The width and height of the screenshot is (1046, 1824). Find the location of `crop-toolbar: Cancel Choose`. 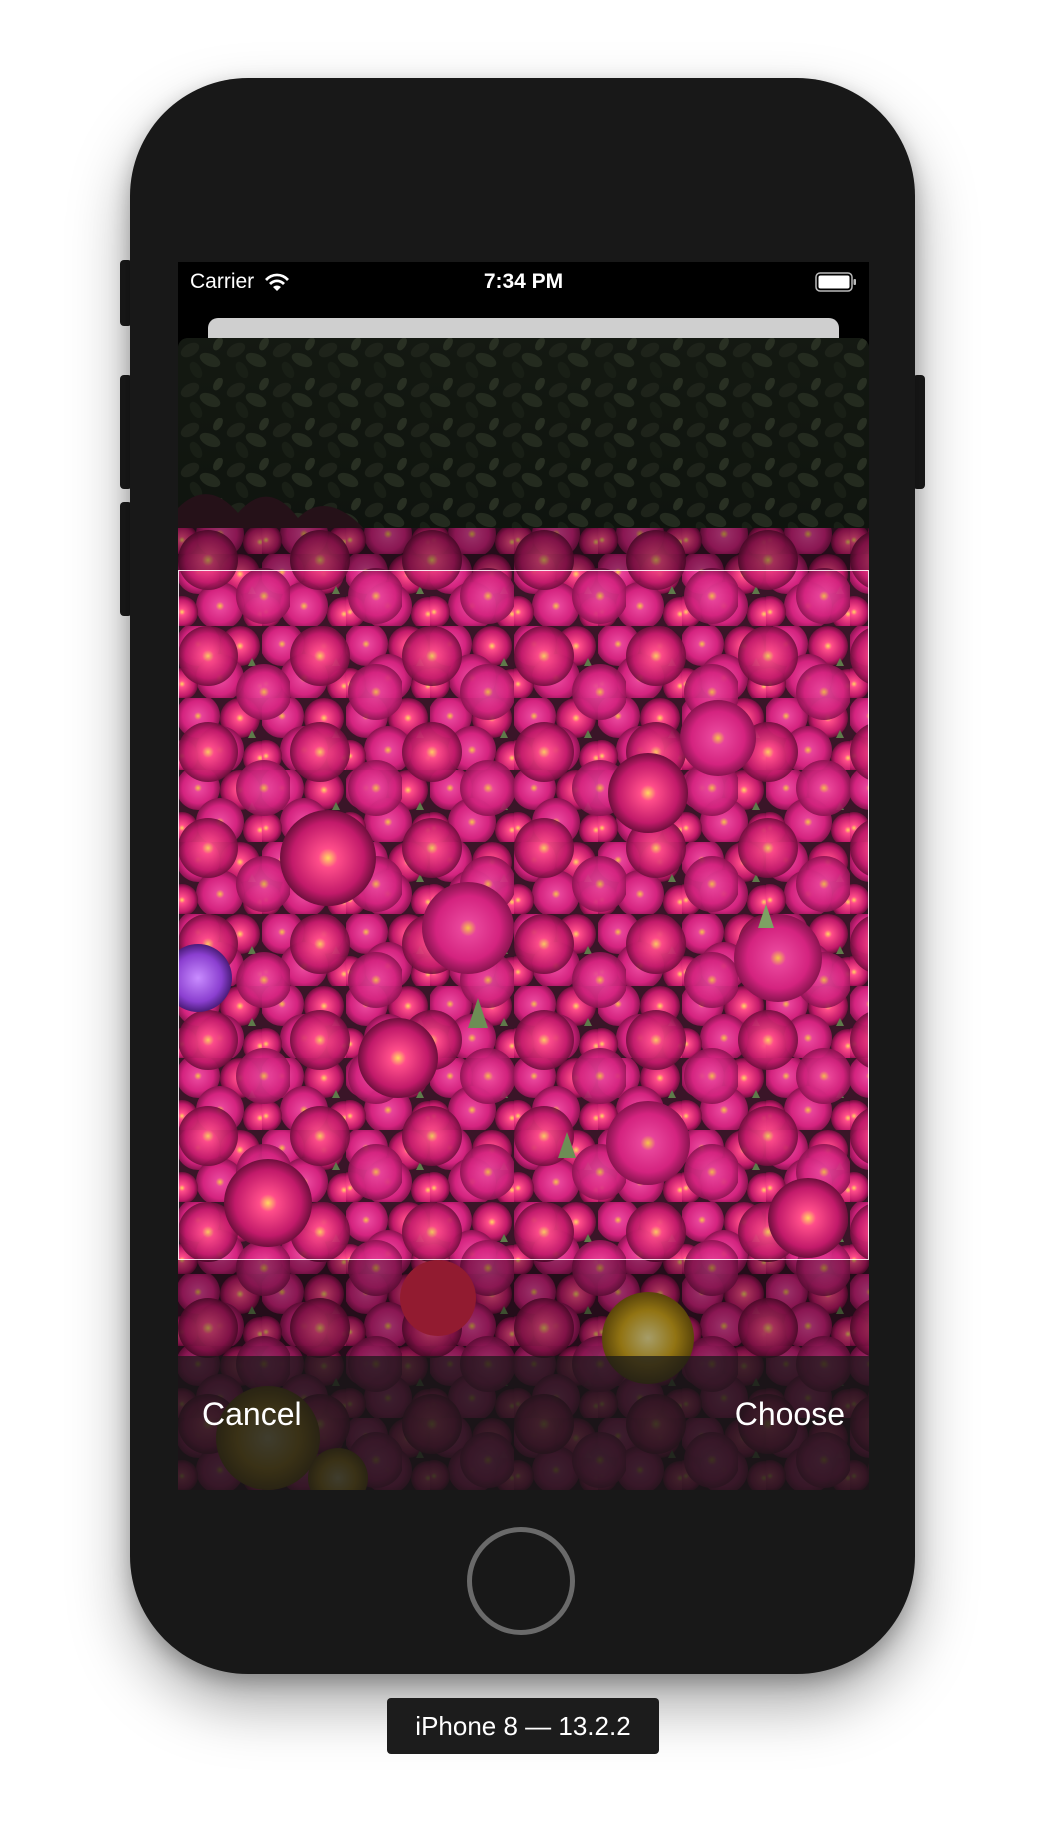

crop-toolbar: Cancel Choose is located at coordinates (523, 1423).